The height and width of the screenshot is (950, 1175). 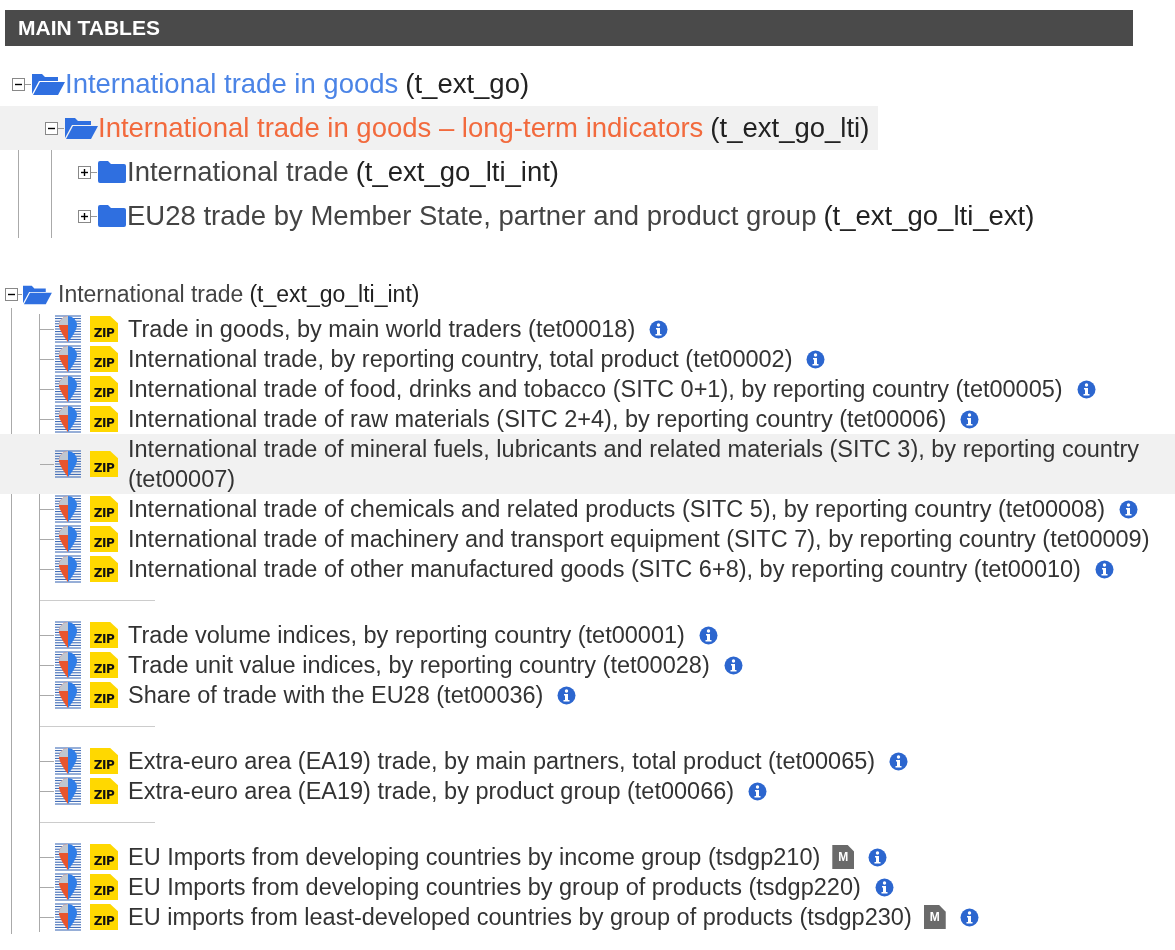 I want to click on dataset-link: International trade of raw materials (SITC 2+4), by reporting country (tet00006), so click(x=537, y=419).